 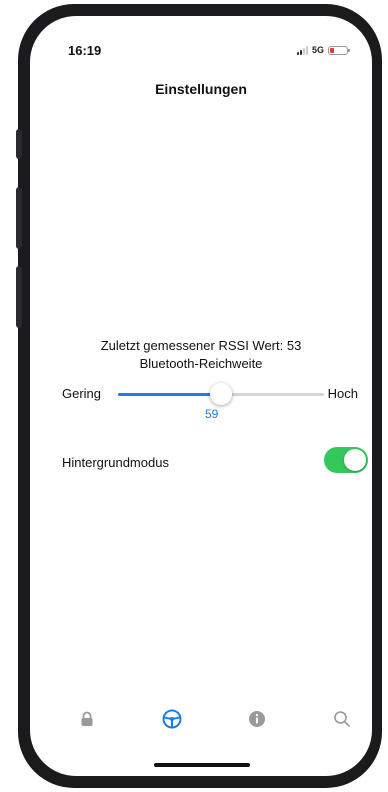 I want to click on slider-max-label: Hoch, so click(x=342, y=393).